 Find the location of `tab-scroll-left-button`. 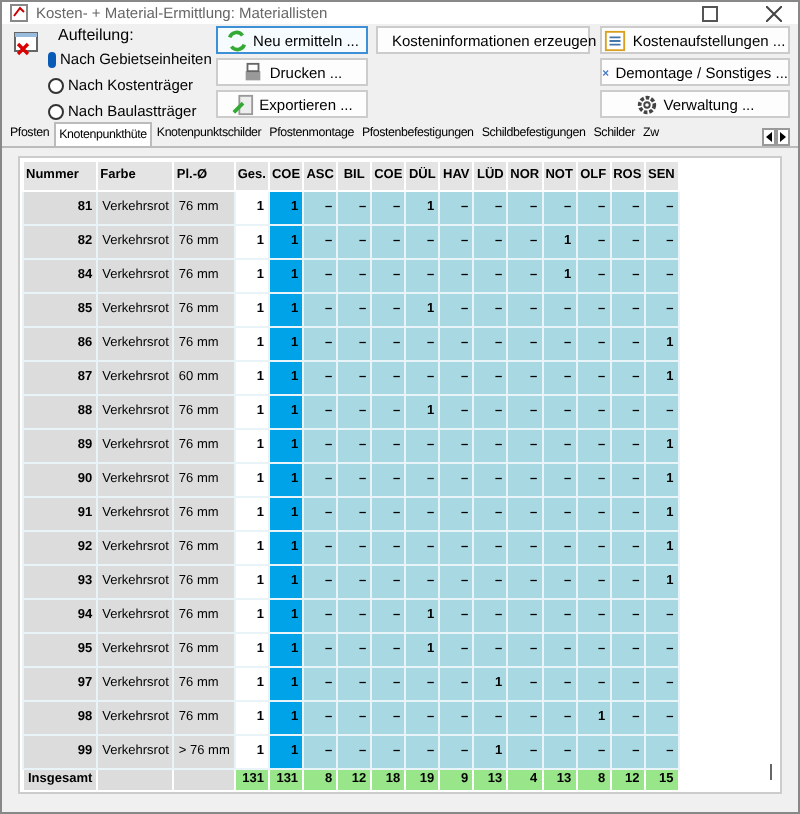

tab-scroll-left-button is located at coordinates (769, 137).